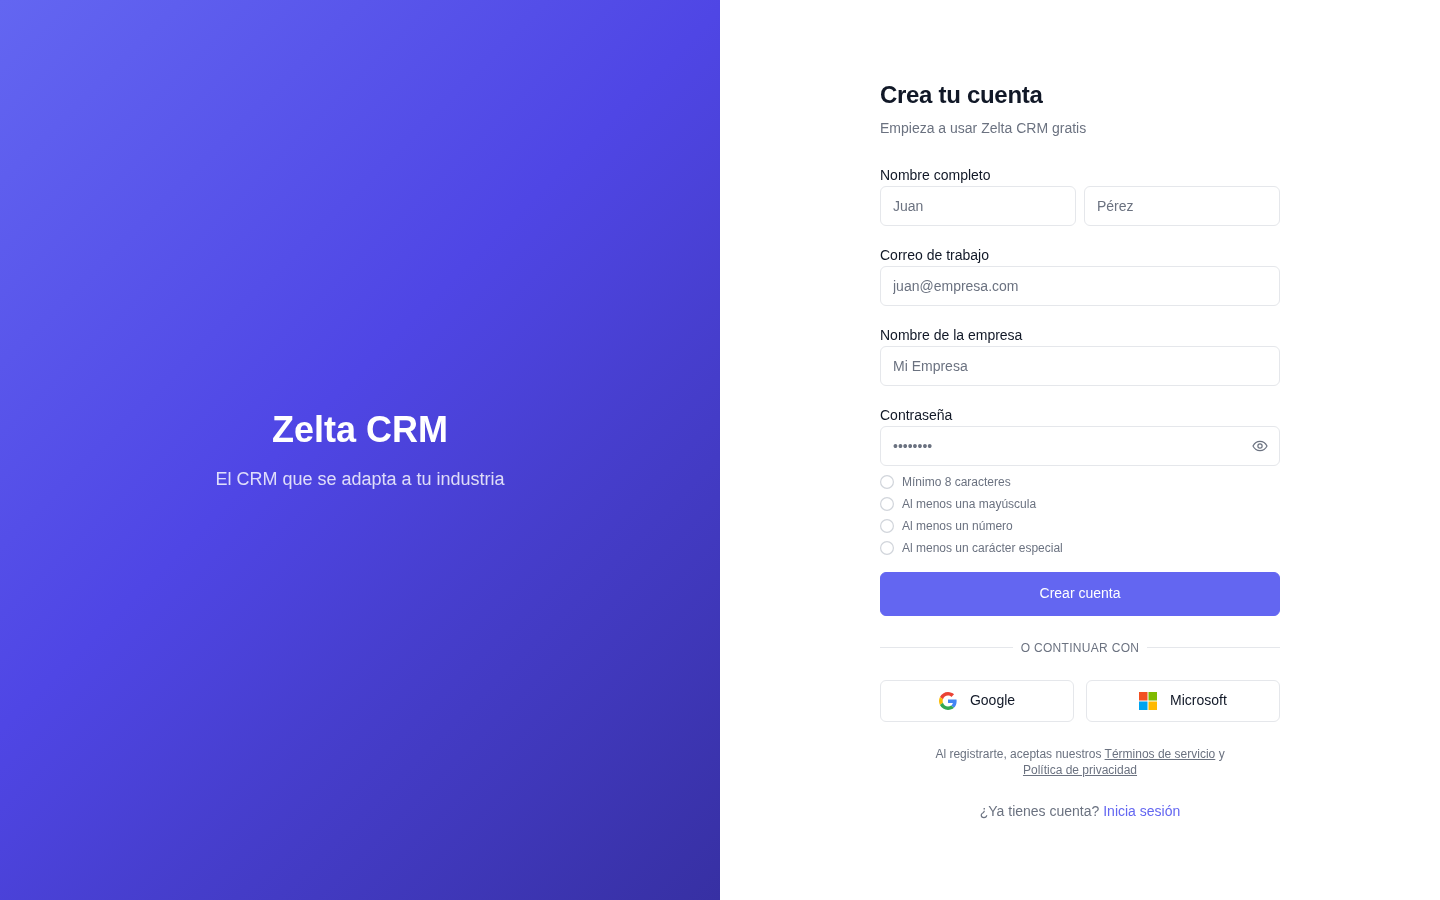 This screenshot has height=900, width=1440. Describe the element at coordinates (1080, 593) in the screenshot. I see `create-account-button: Crear cuenta` at that location.